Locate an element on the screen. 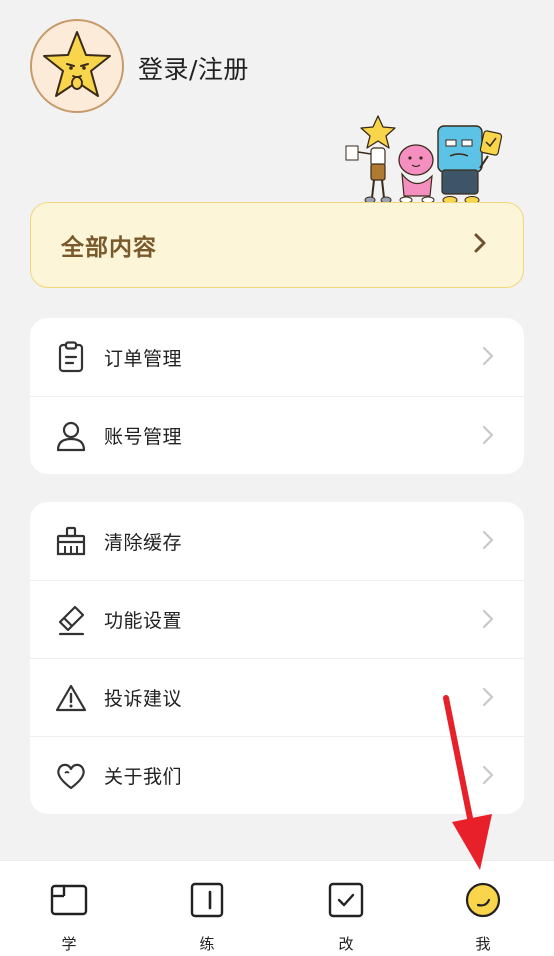  tab-label: 我 is located at coordinates (483, 944).